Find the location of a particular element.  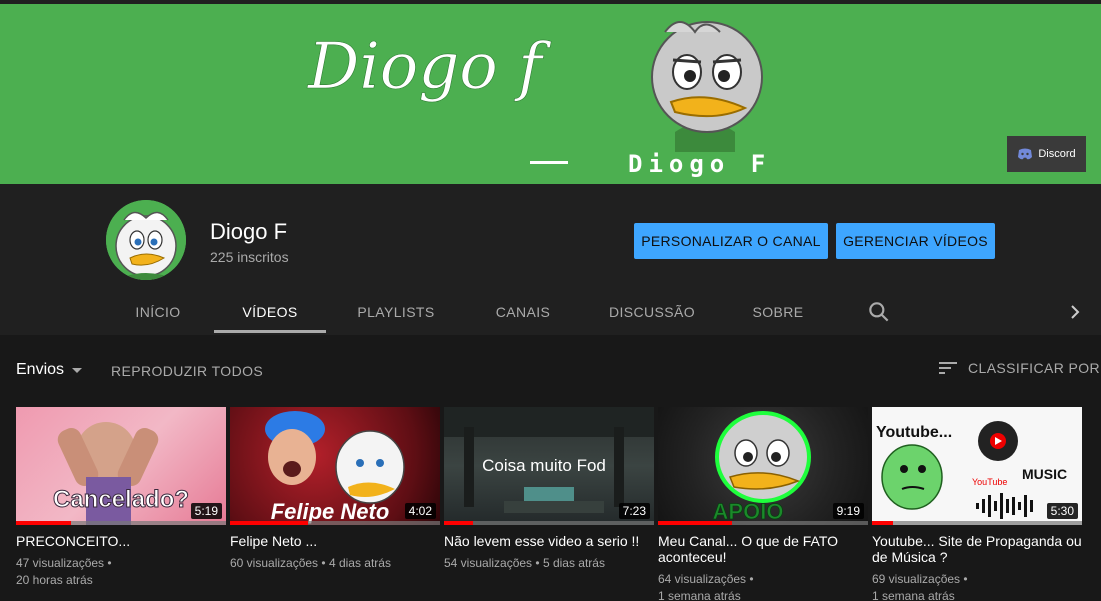

video-meta: 54 visualizações • 5 dias atrás is located at coordinates (549, 563).